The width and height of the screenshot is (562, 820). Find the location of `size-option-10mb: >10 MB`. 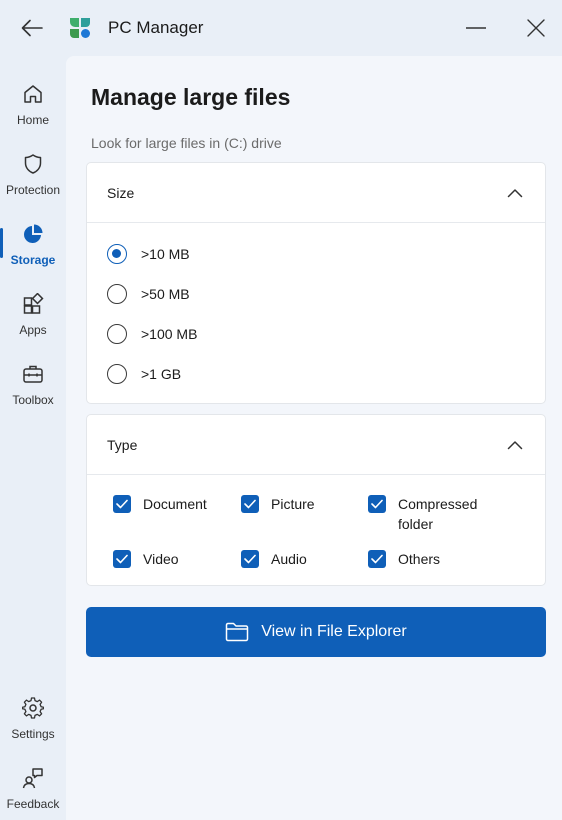

size-option-10mb: >10 MB is located at coordinates (148, 254).